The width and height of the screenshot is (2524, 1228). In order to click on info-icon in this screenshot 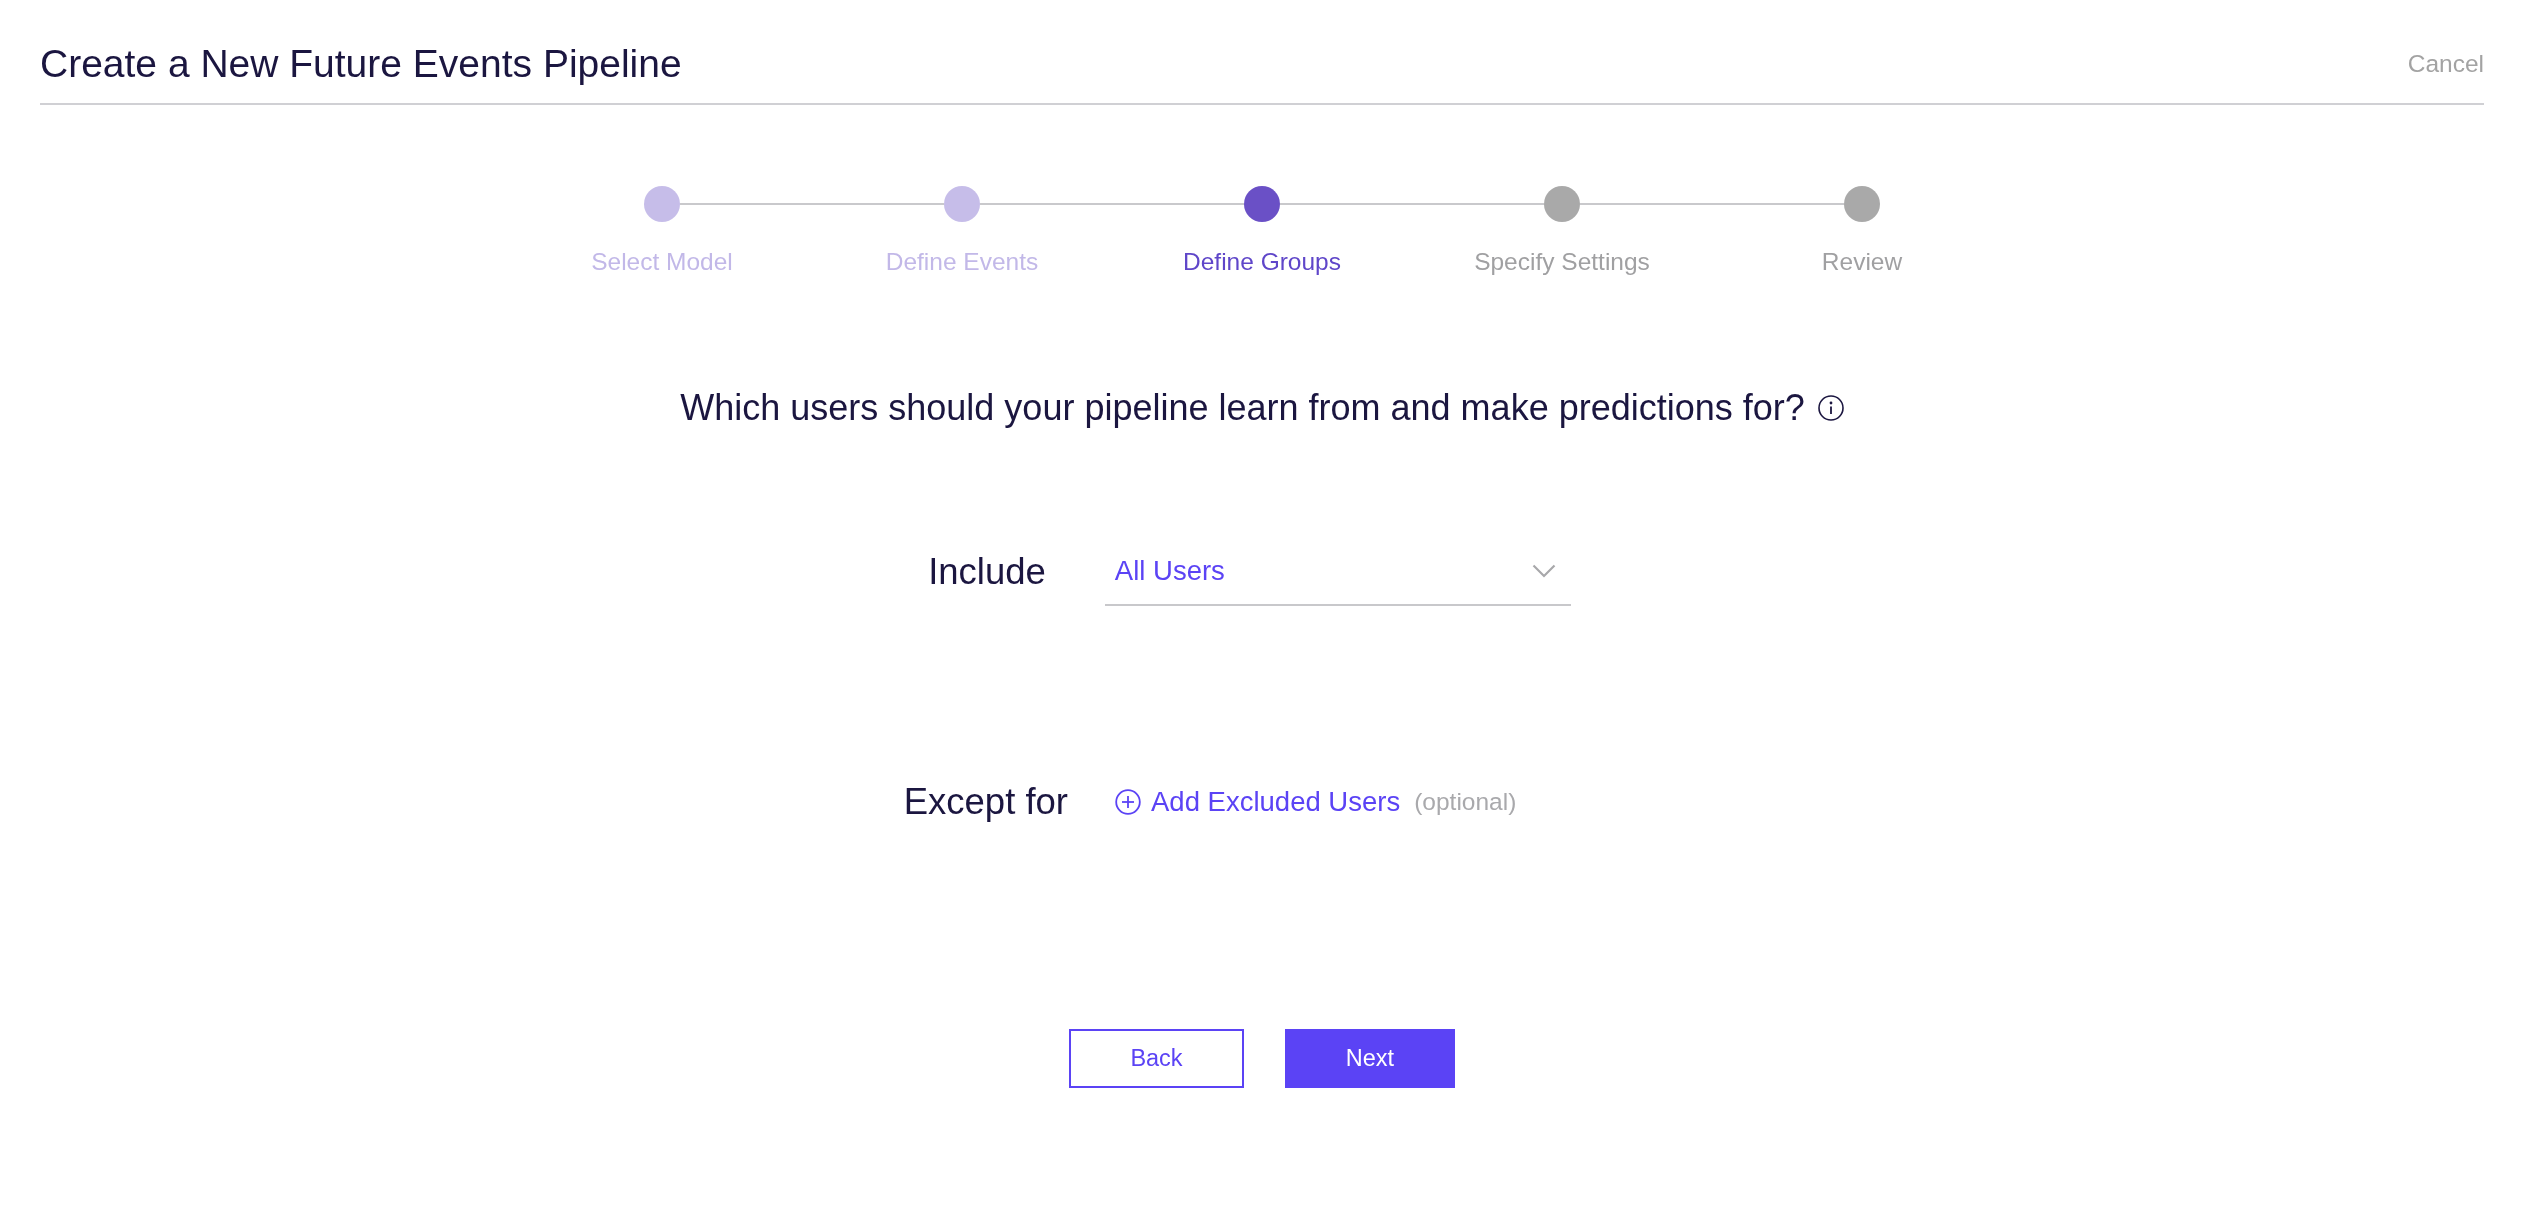, I will do `click(1830, 408)`.